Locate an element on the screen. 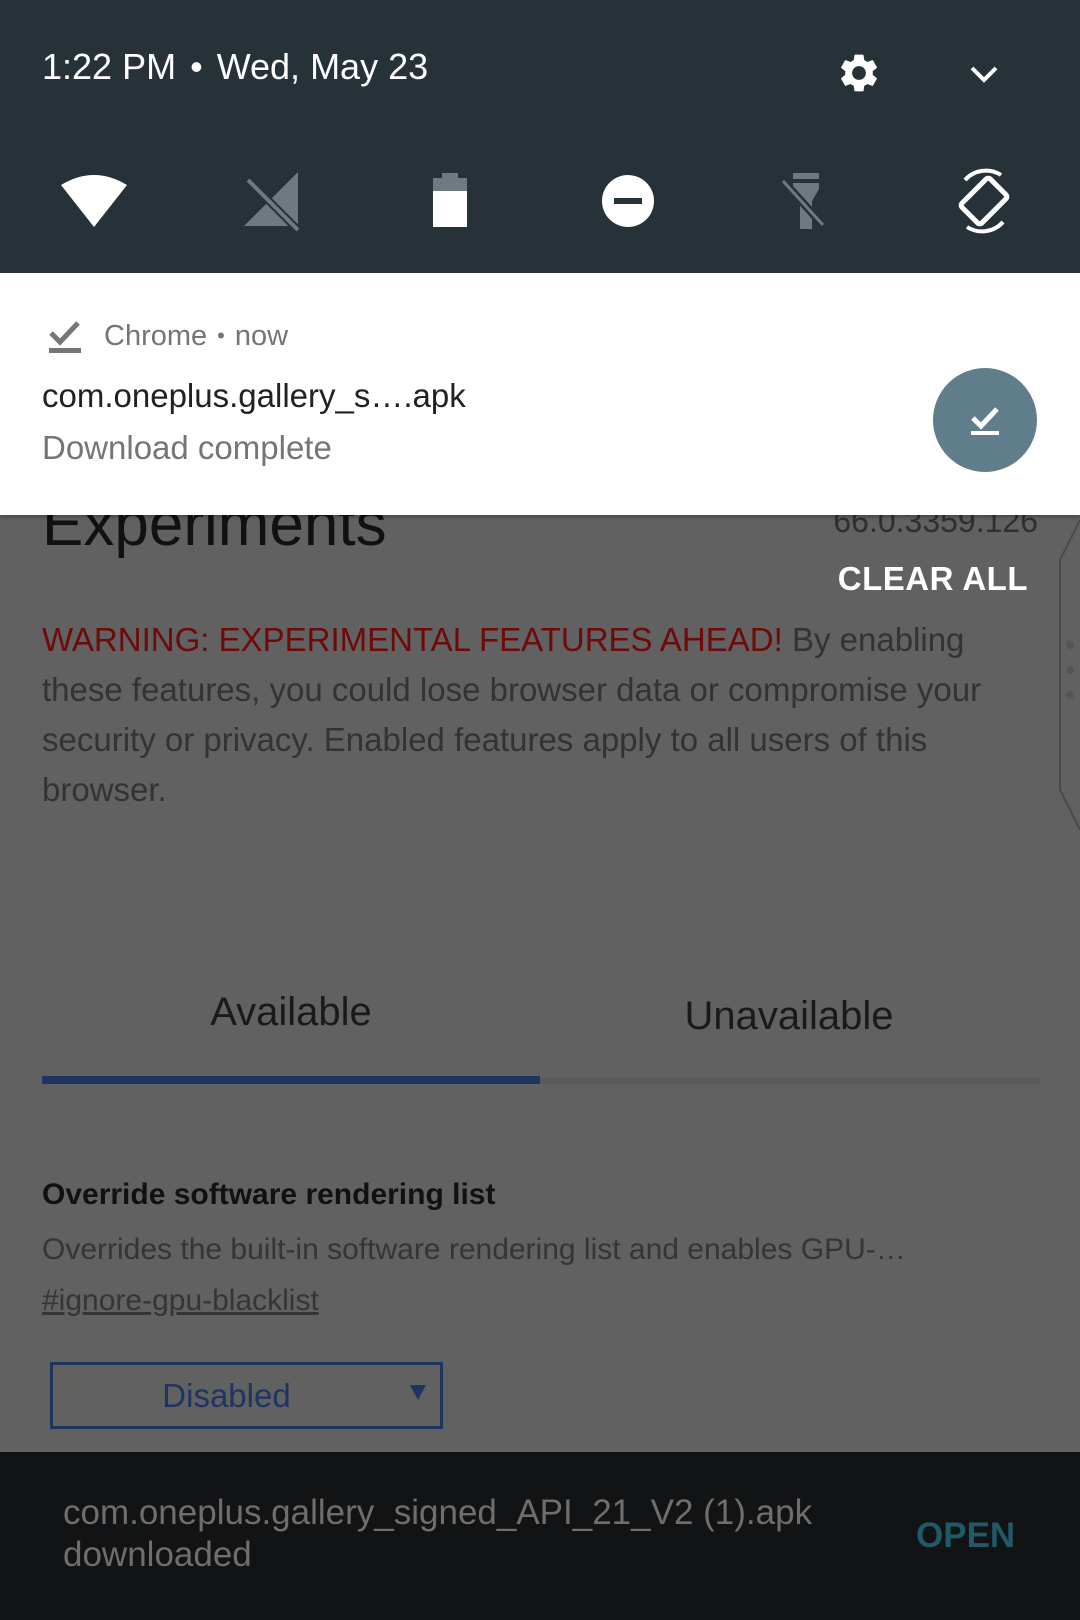  flag-select: Disabled is located at coordinates (246, 1395).